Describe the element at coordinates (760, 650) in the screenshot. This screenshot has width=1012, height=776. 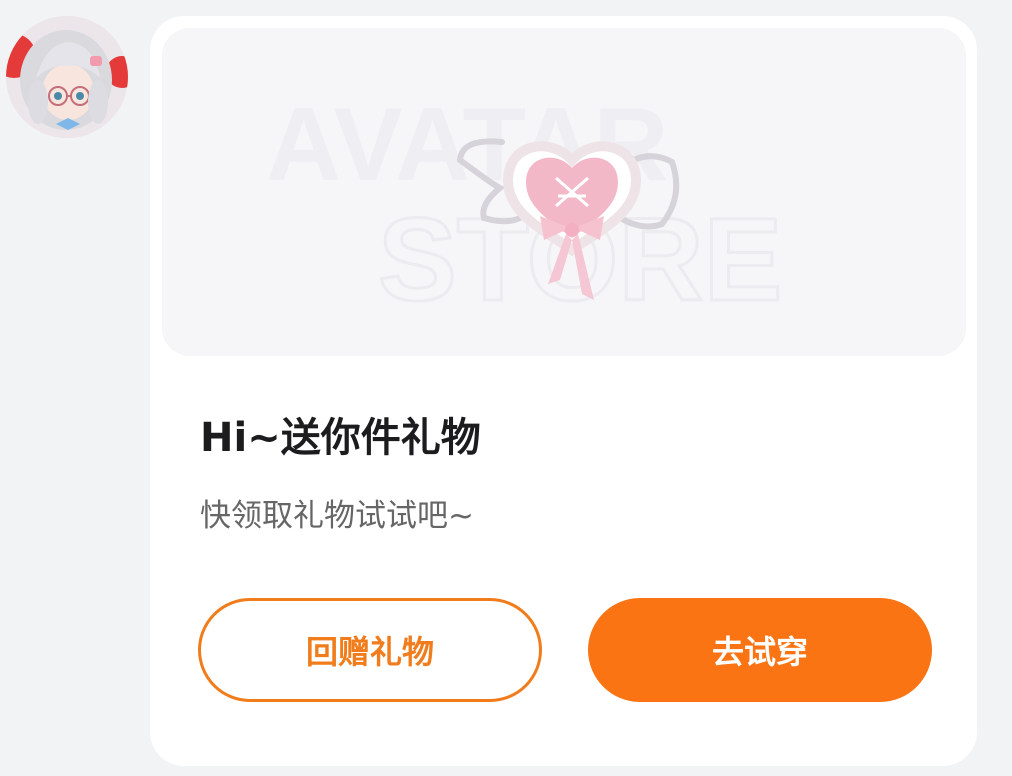
I see `try-on-button: 去试穿` at that location.